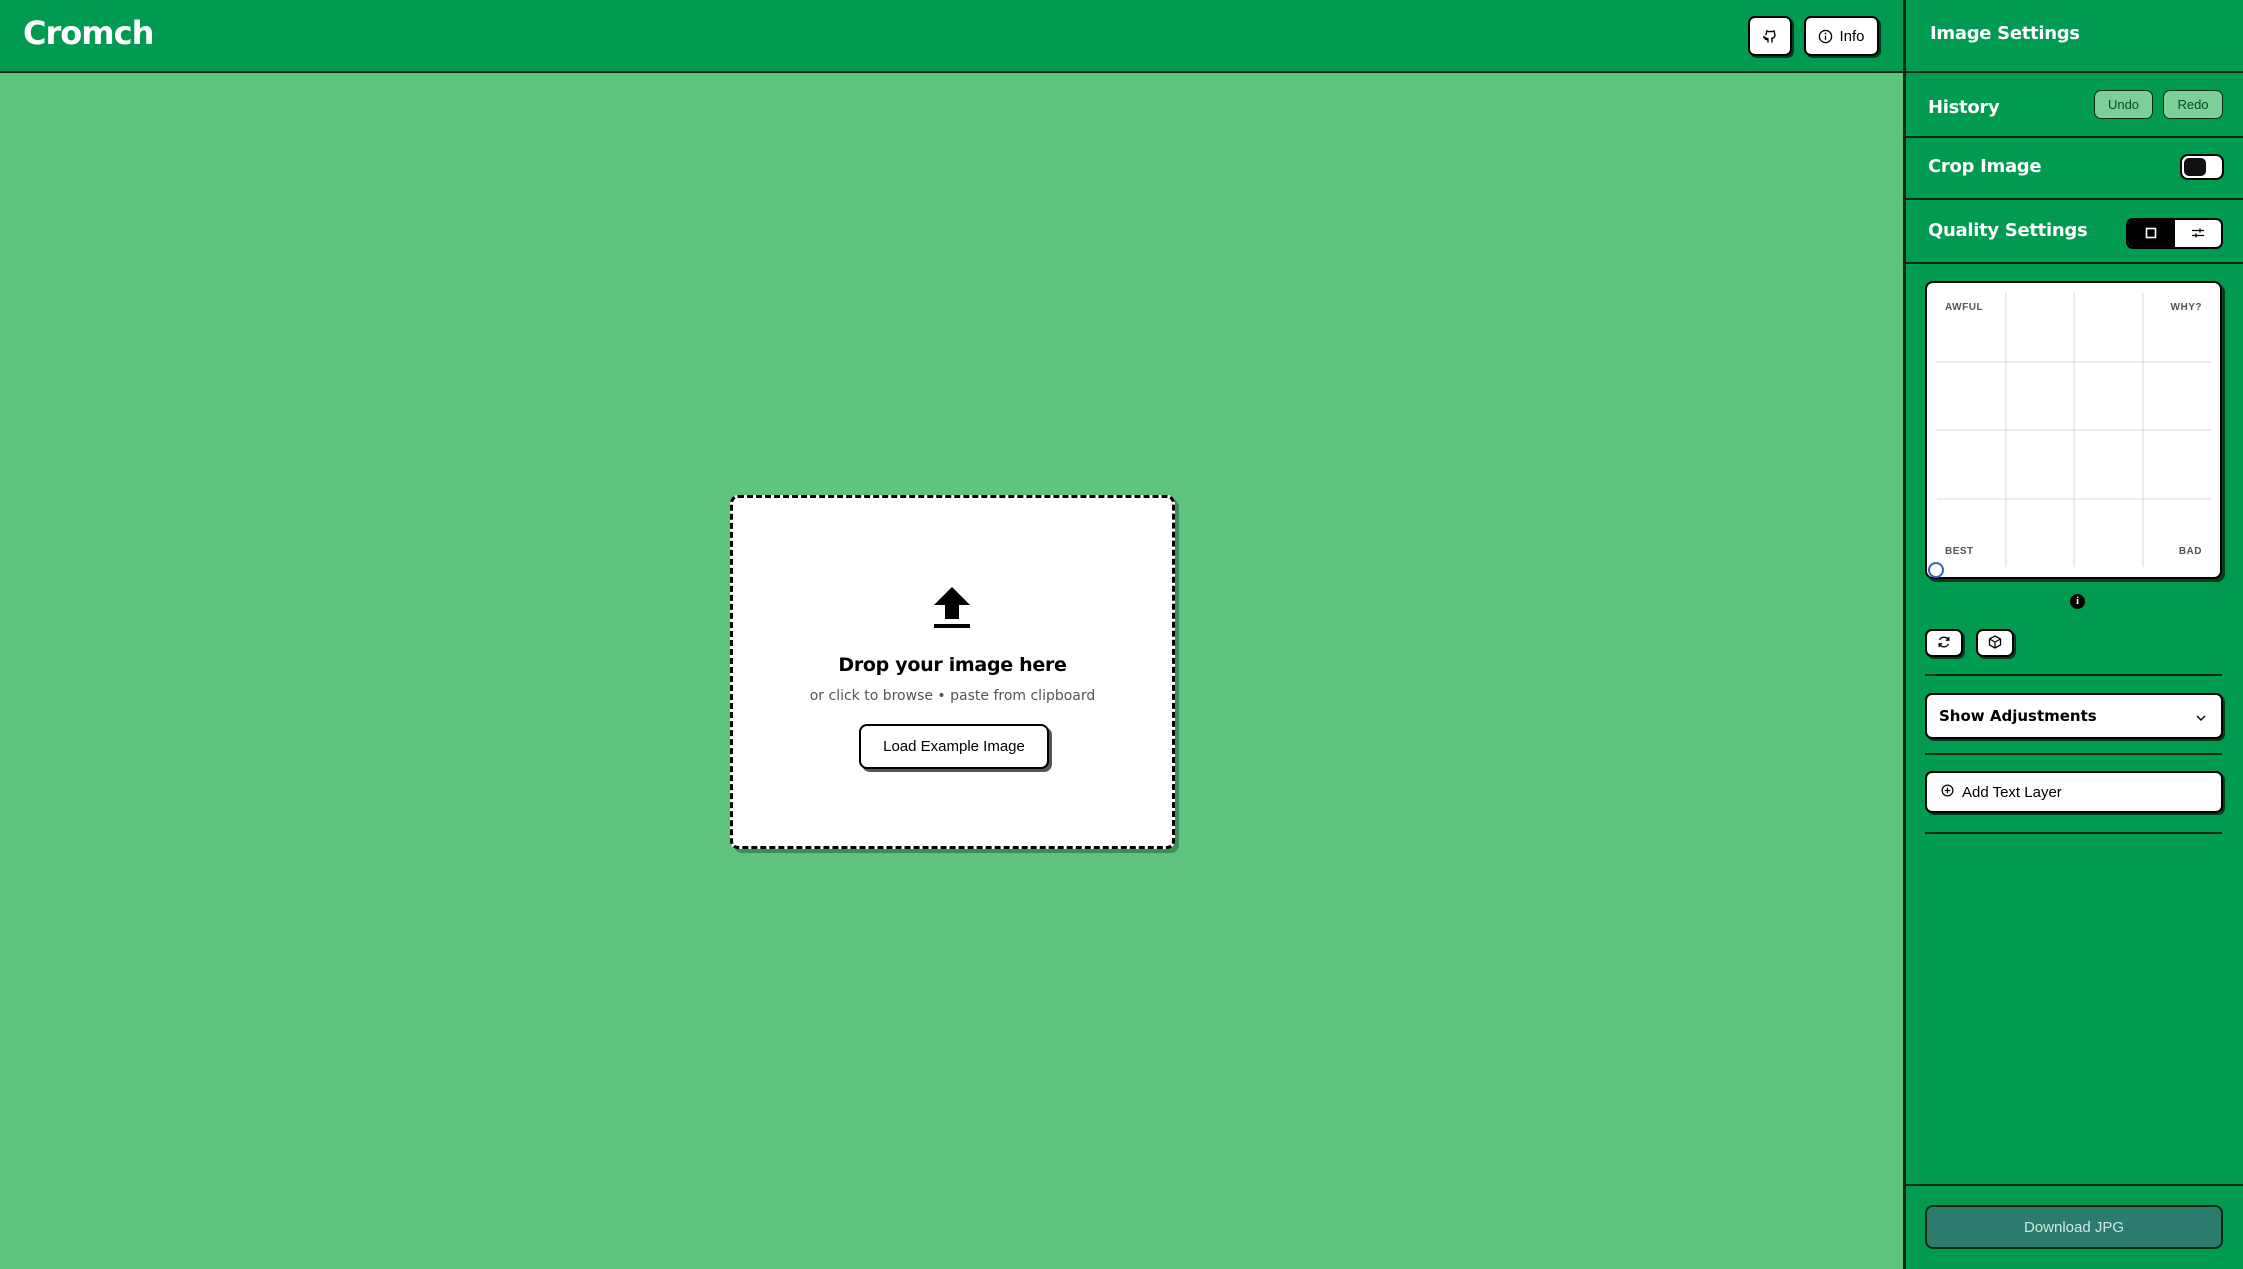 This screenshot has height=1269, width=2243. I want to click on drop-title: Drop your image here, so click(952, 665).